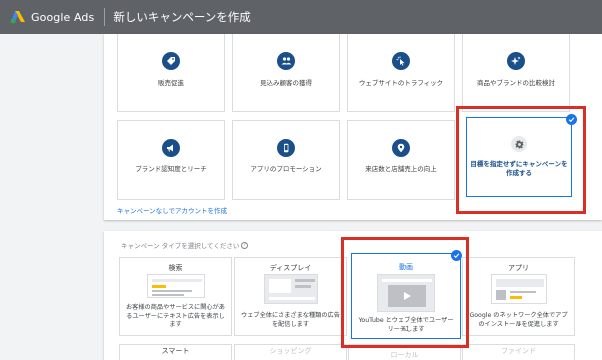  I want to click on campaign-type-title: 検索, so click(175, 268).